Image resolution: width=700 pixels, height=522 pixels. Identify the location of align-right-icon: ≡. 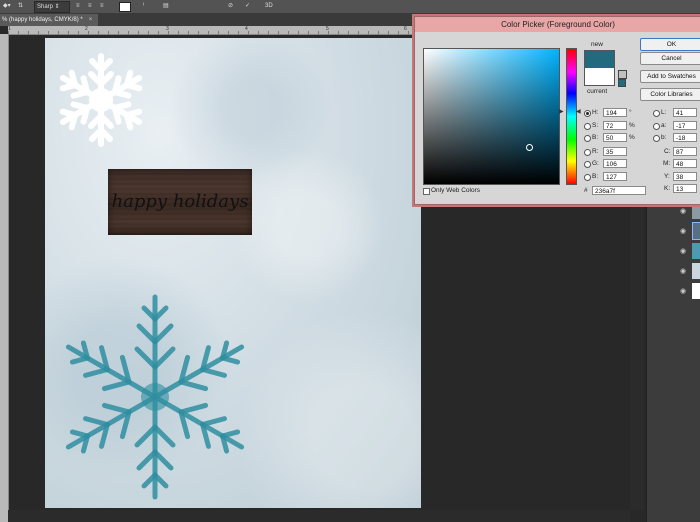
(102, 6).